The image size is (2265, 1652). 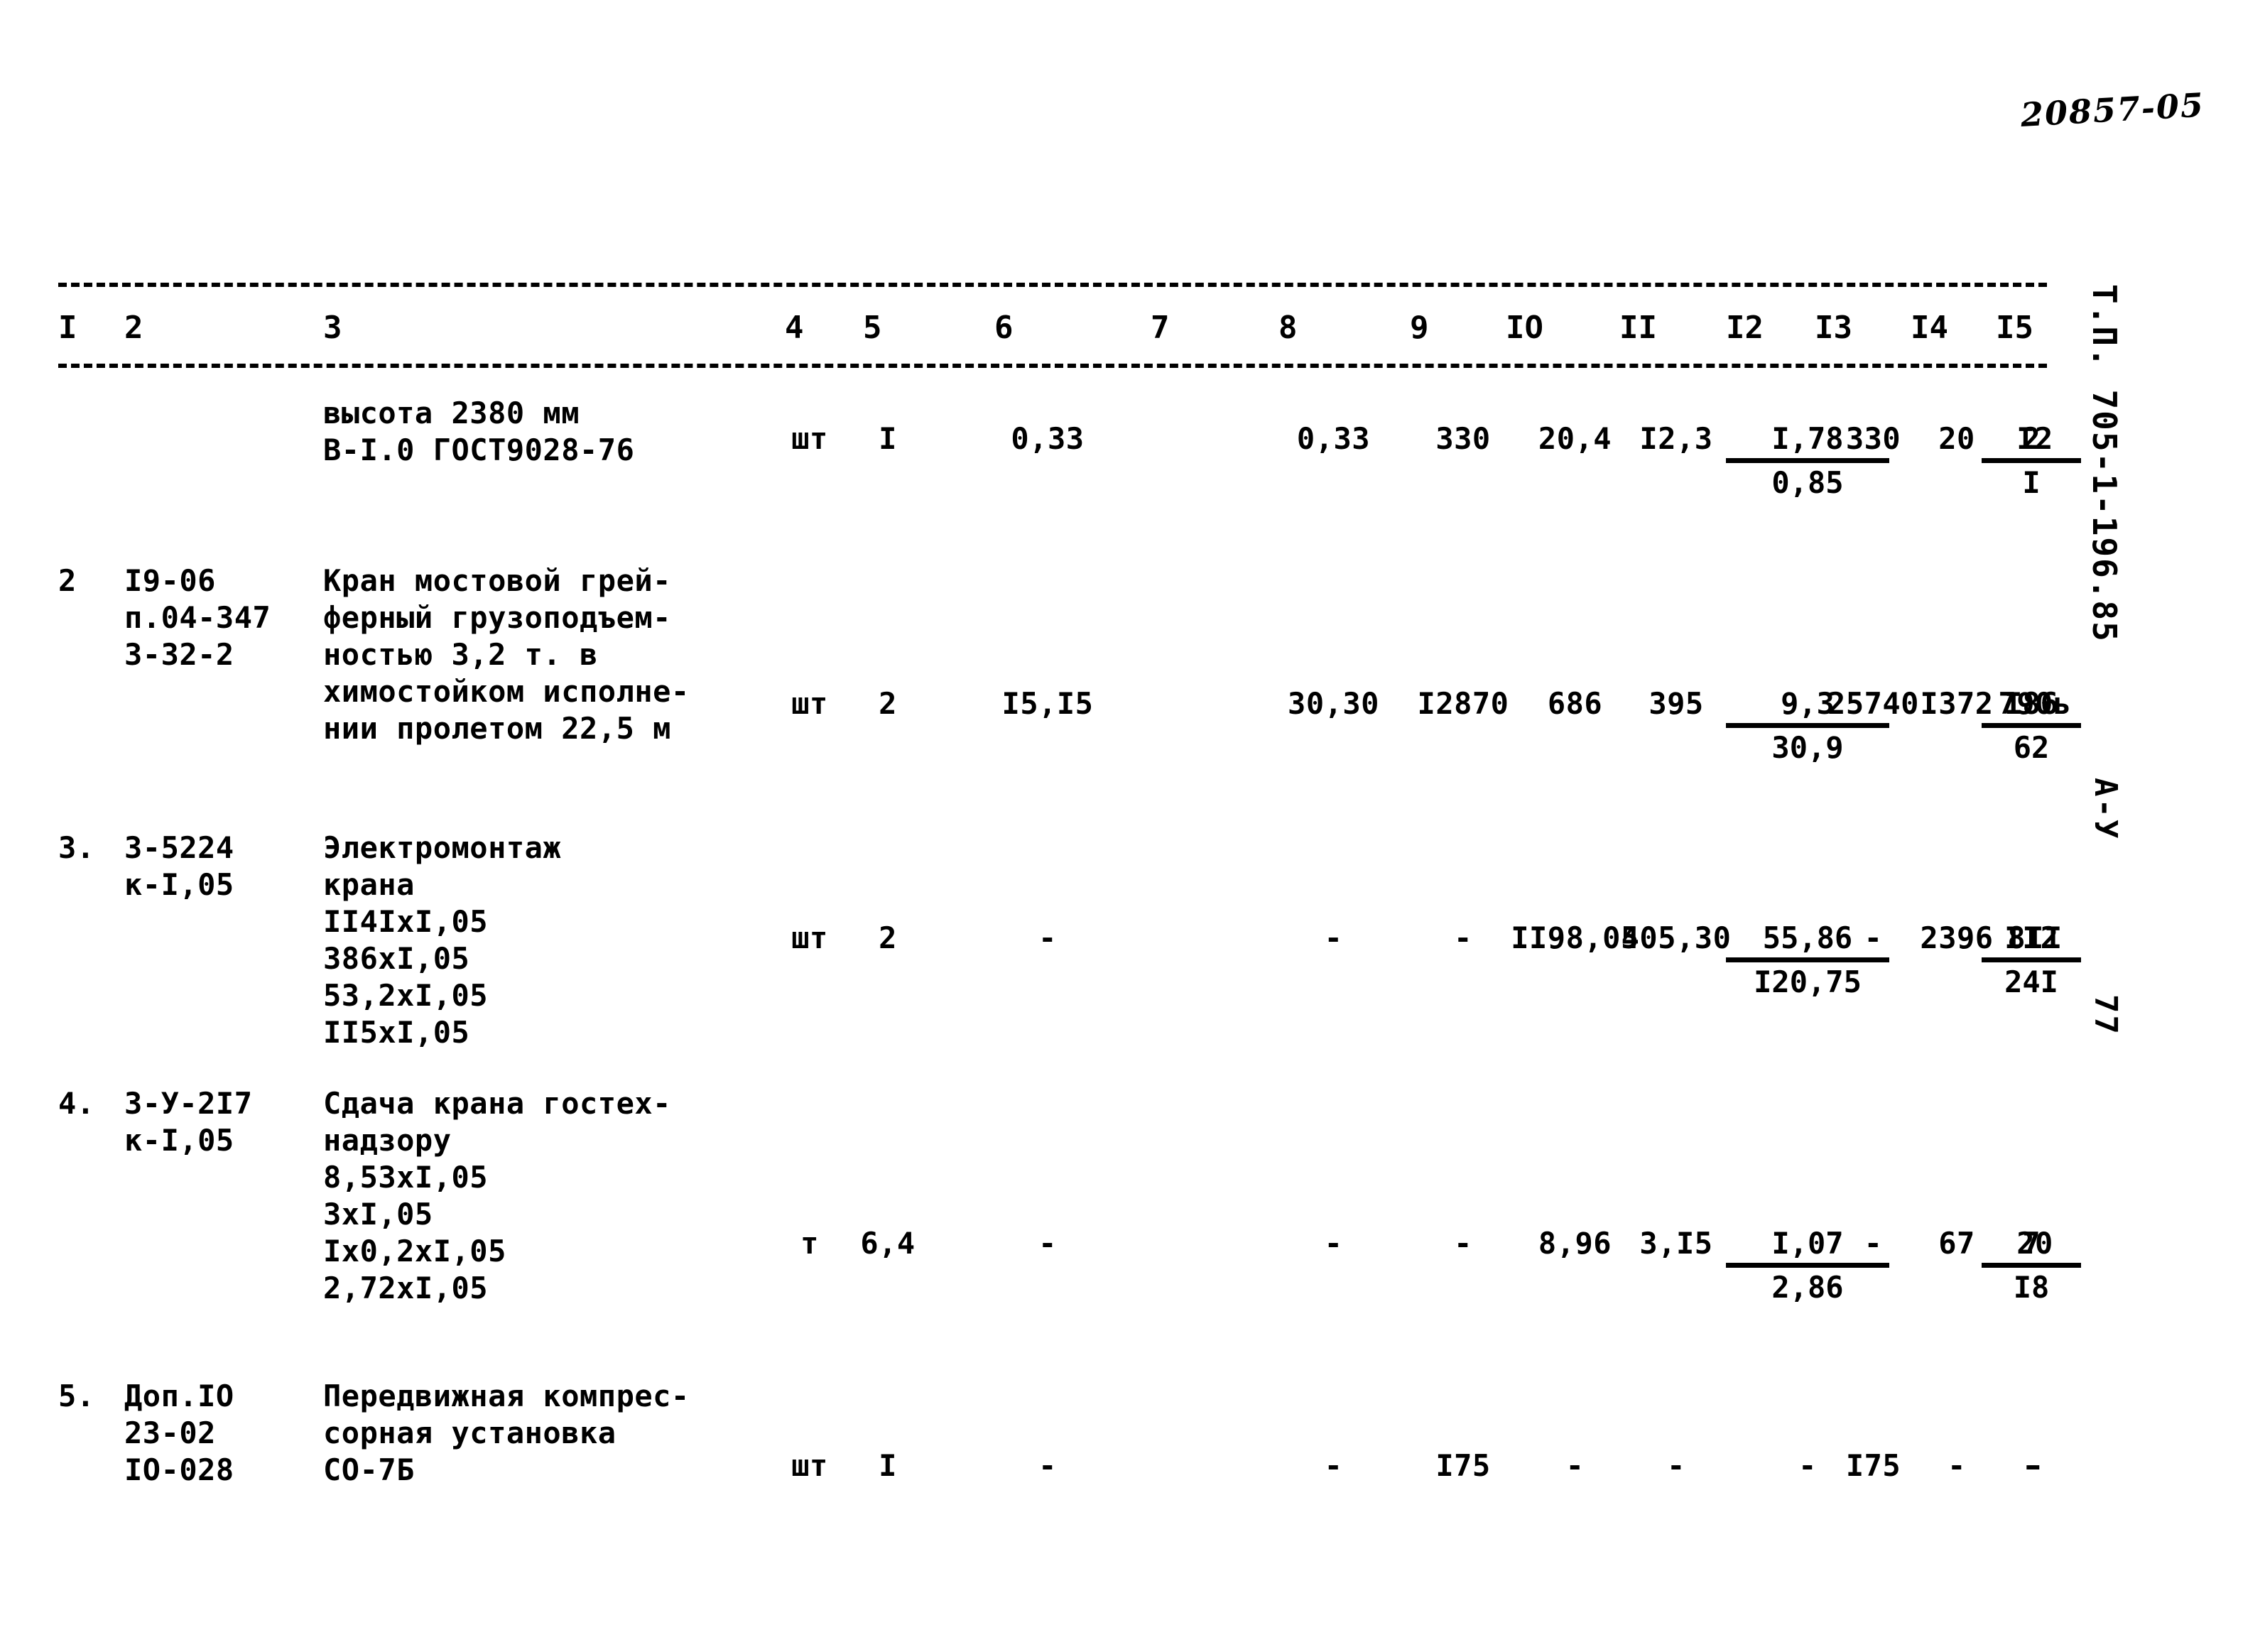 What do you see at coordinates (1052, 366) in the screenshot?
I see `table-header-divider` at bounding box center [1052, 366].